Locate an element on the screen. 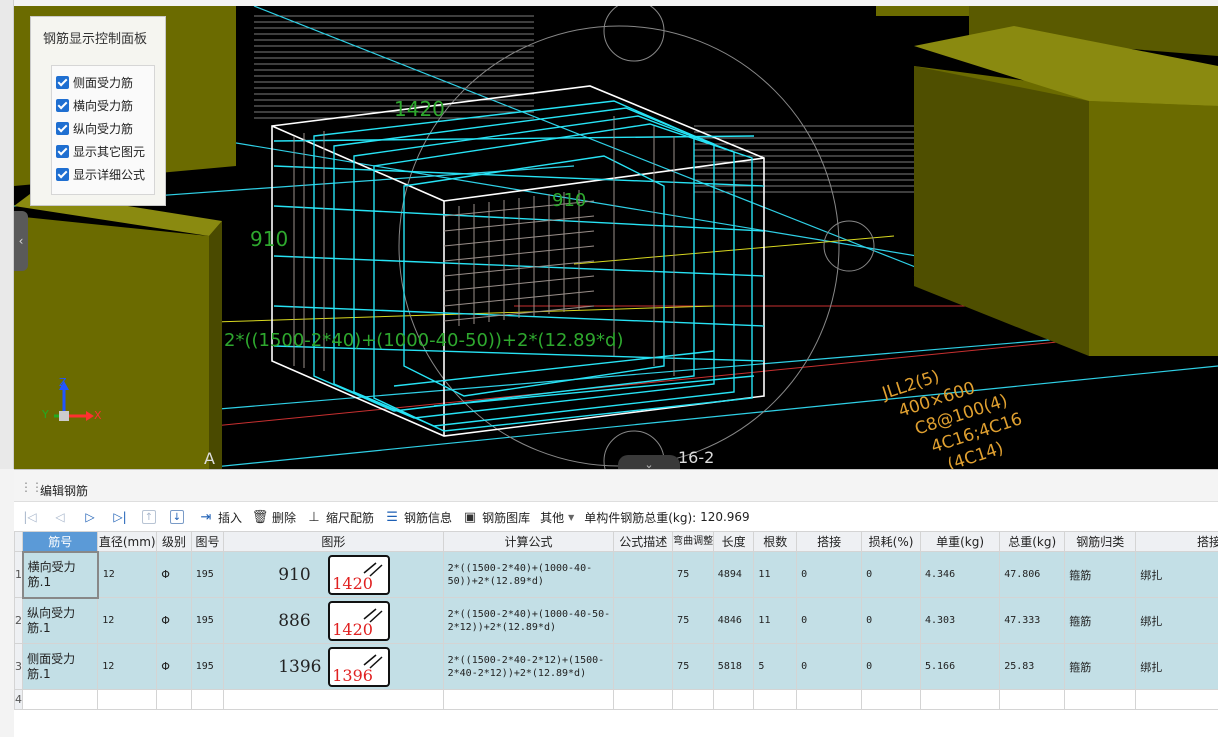  header-shape: 图形 is located at coordinates (333, 541).